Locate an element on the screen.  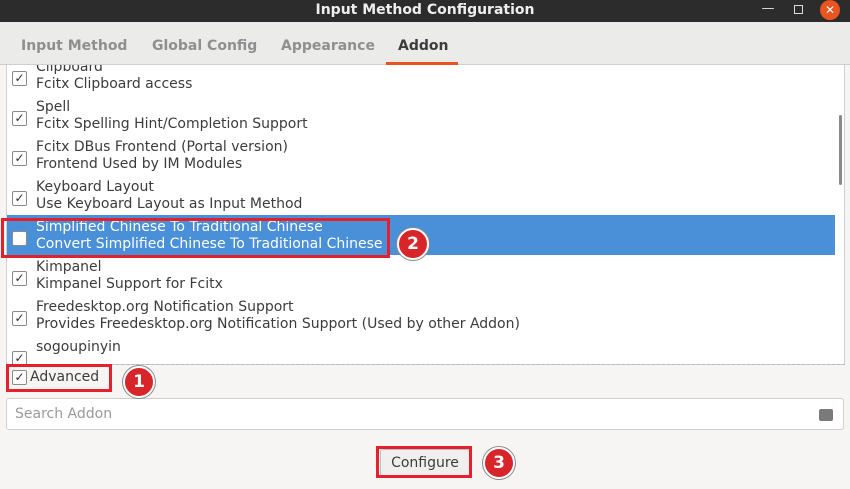
tab-addon: Addon is located at coordinates (423, 46).